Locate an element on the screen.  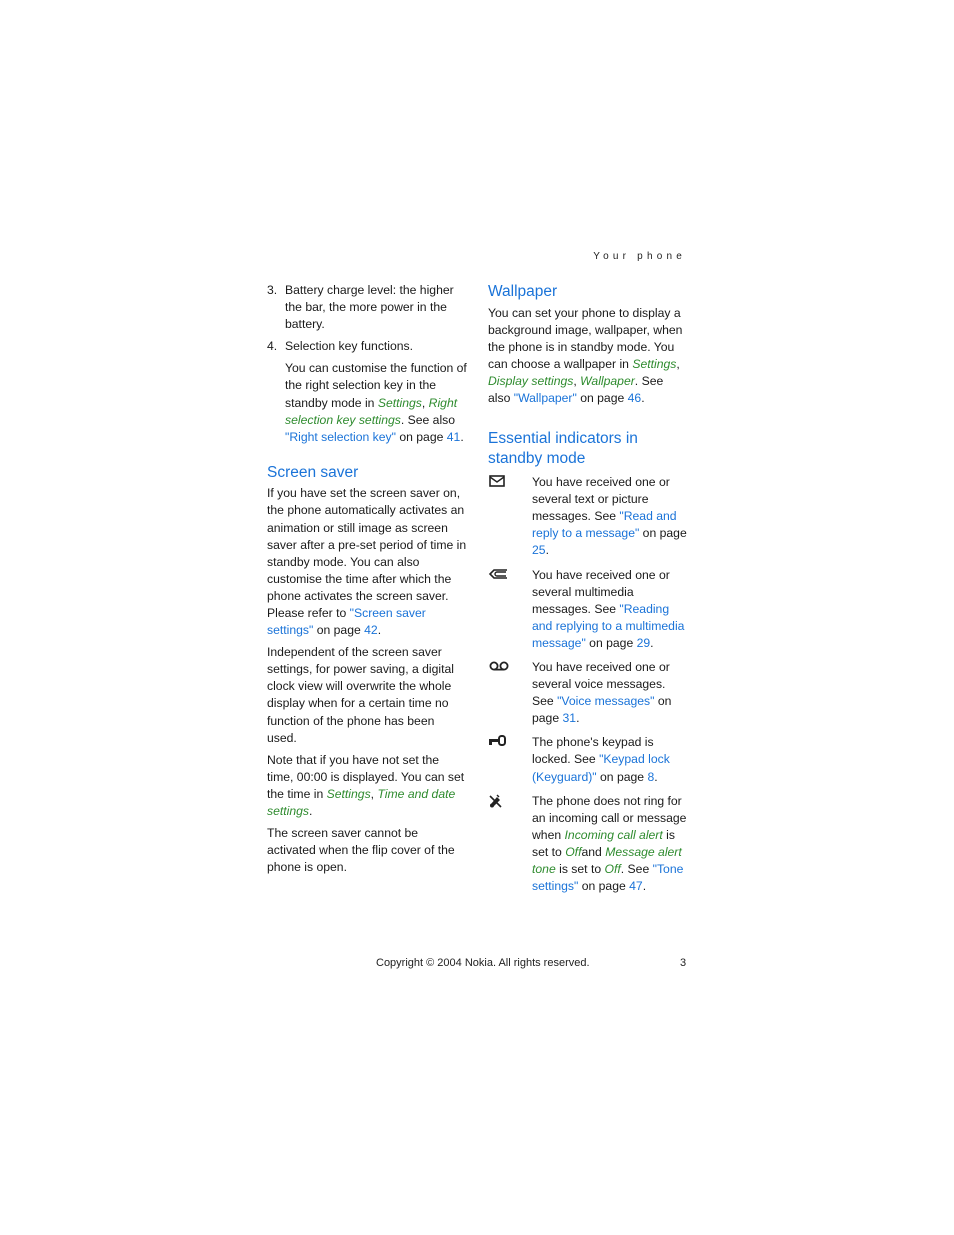
page-link: 25 is located at coordinates (539, 550).